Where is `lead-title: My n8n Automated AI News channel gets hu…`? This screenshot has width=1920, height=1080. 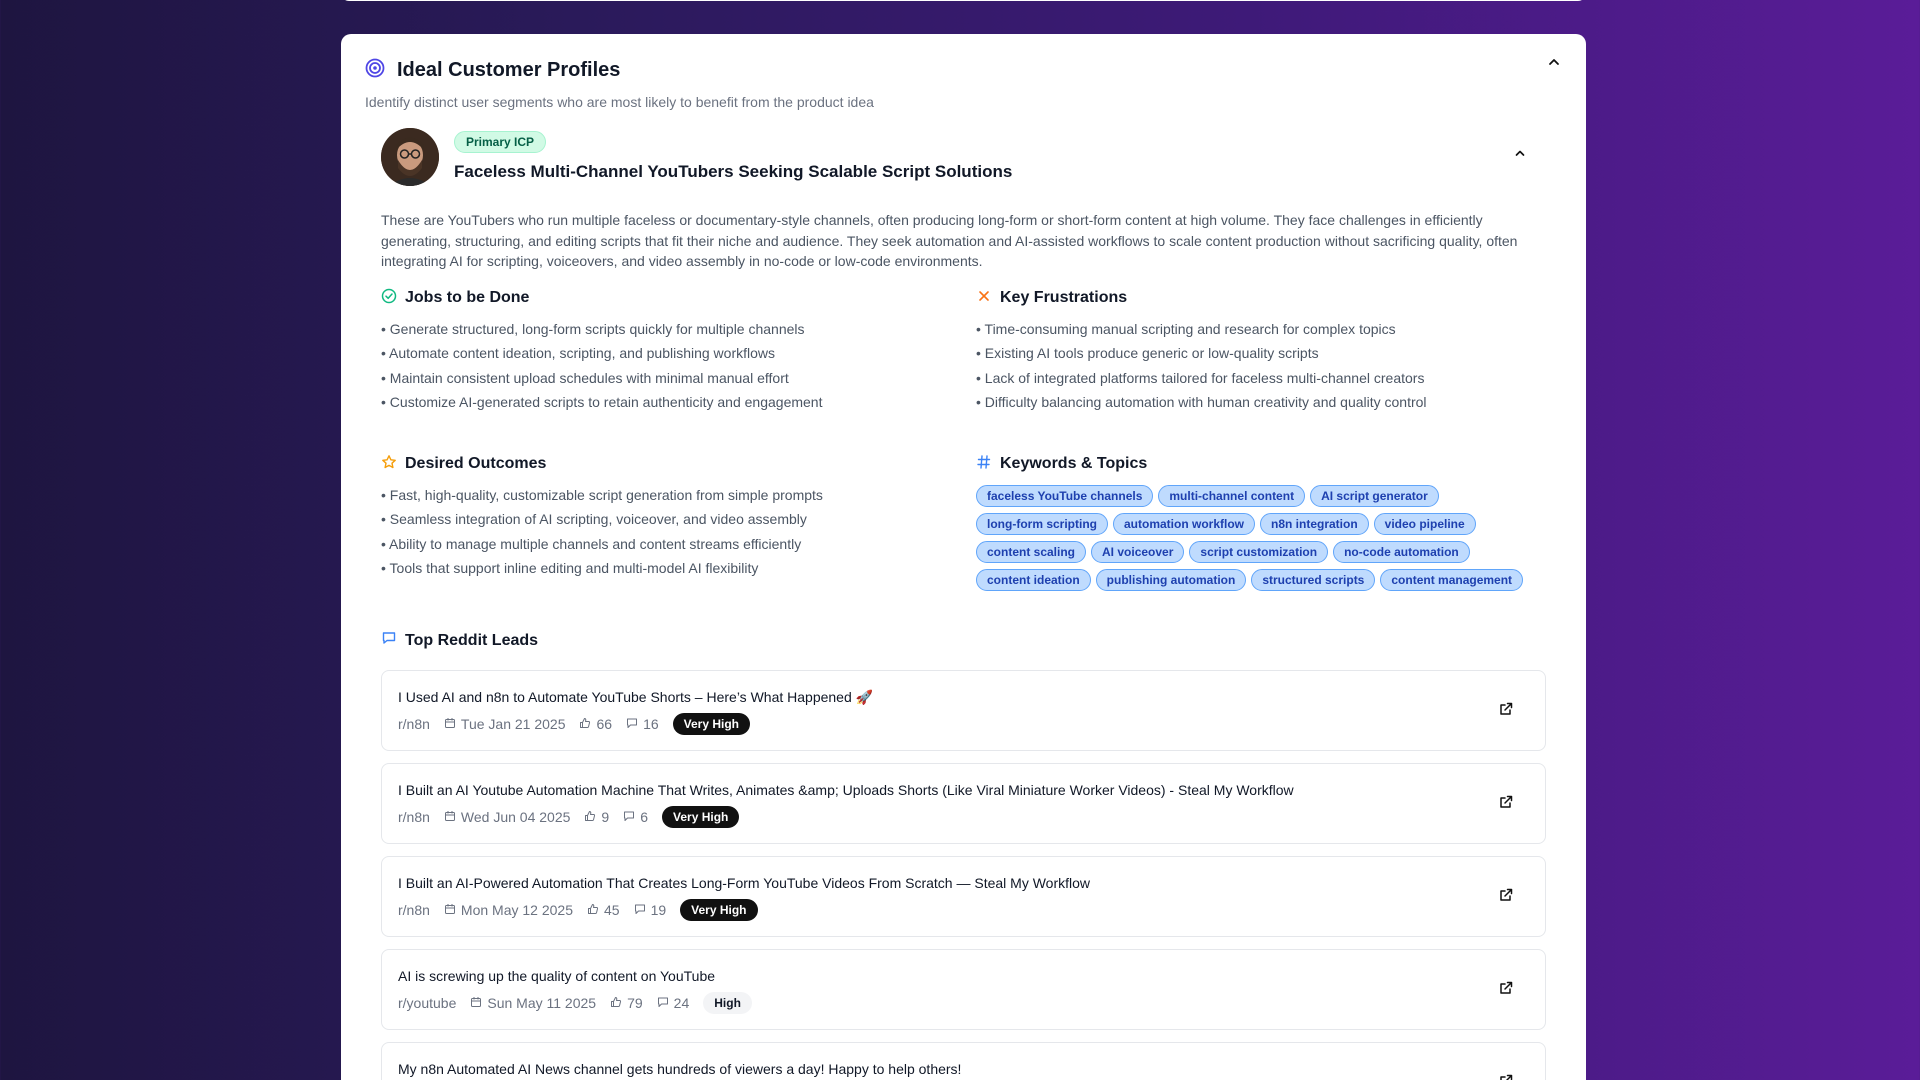 lead-title: My n8n Automated AI News channel gets hu… is located at coordinates (679, 1069).